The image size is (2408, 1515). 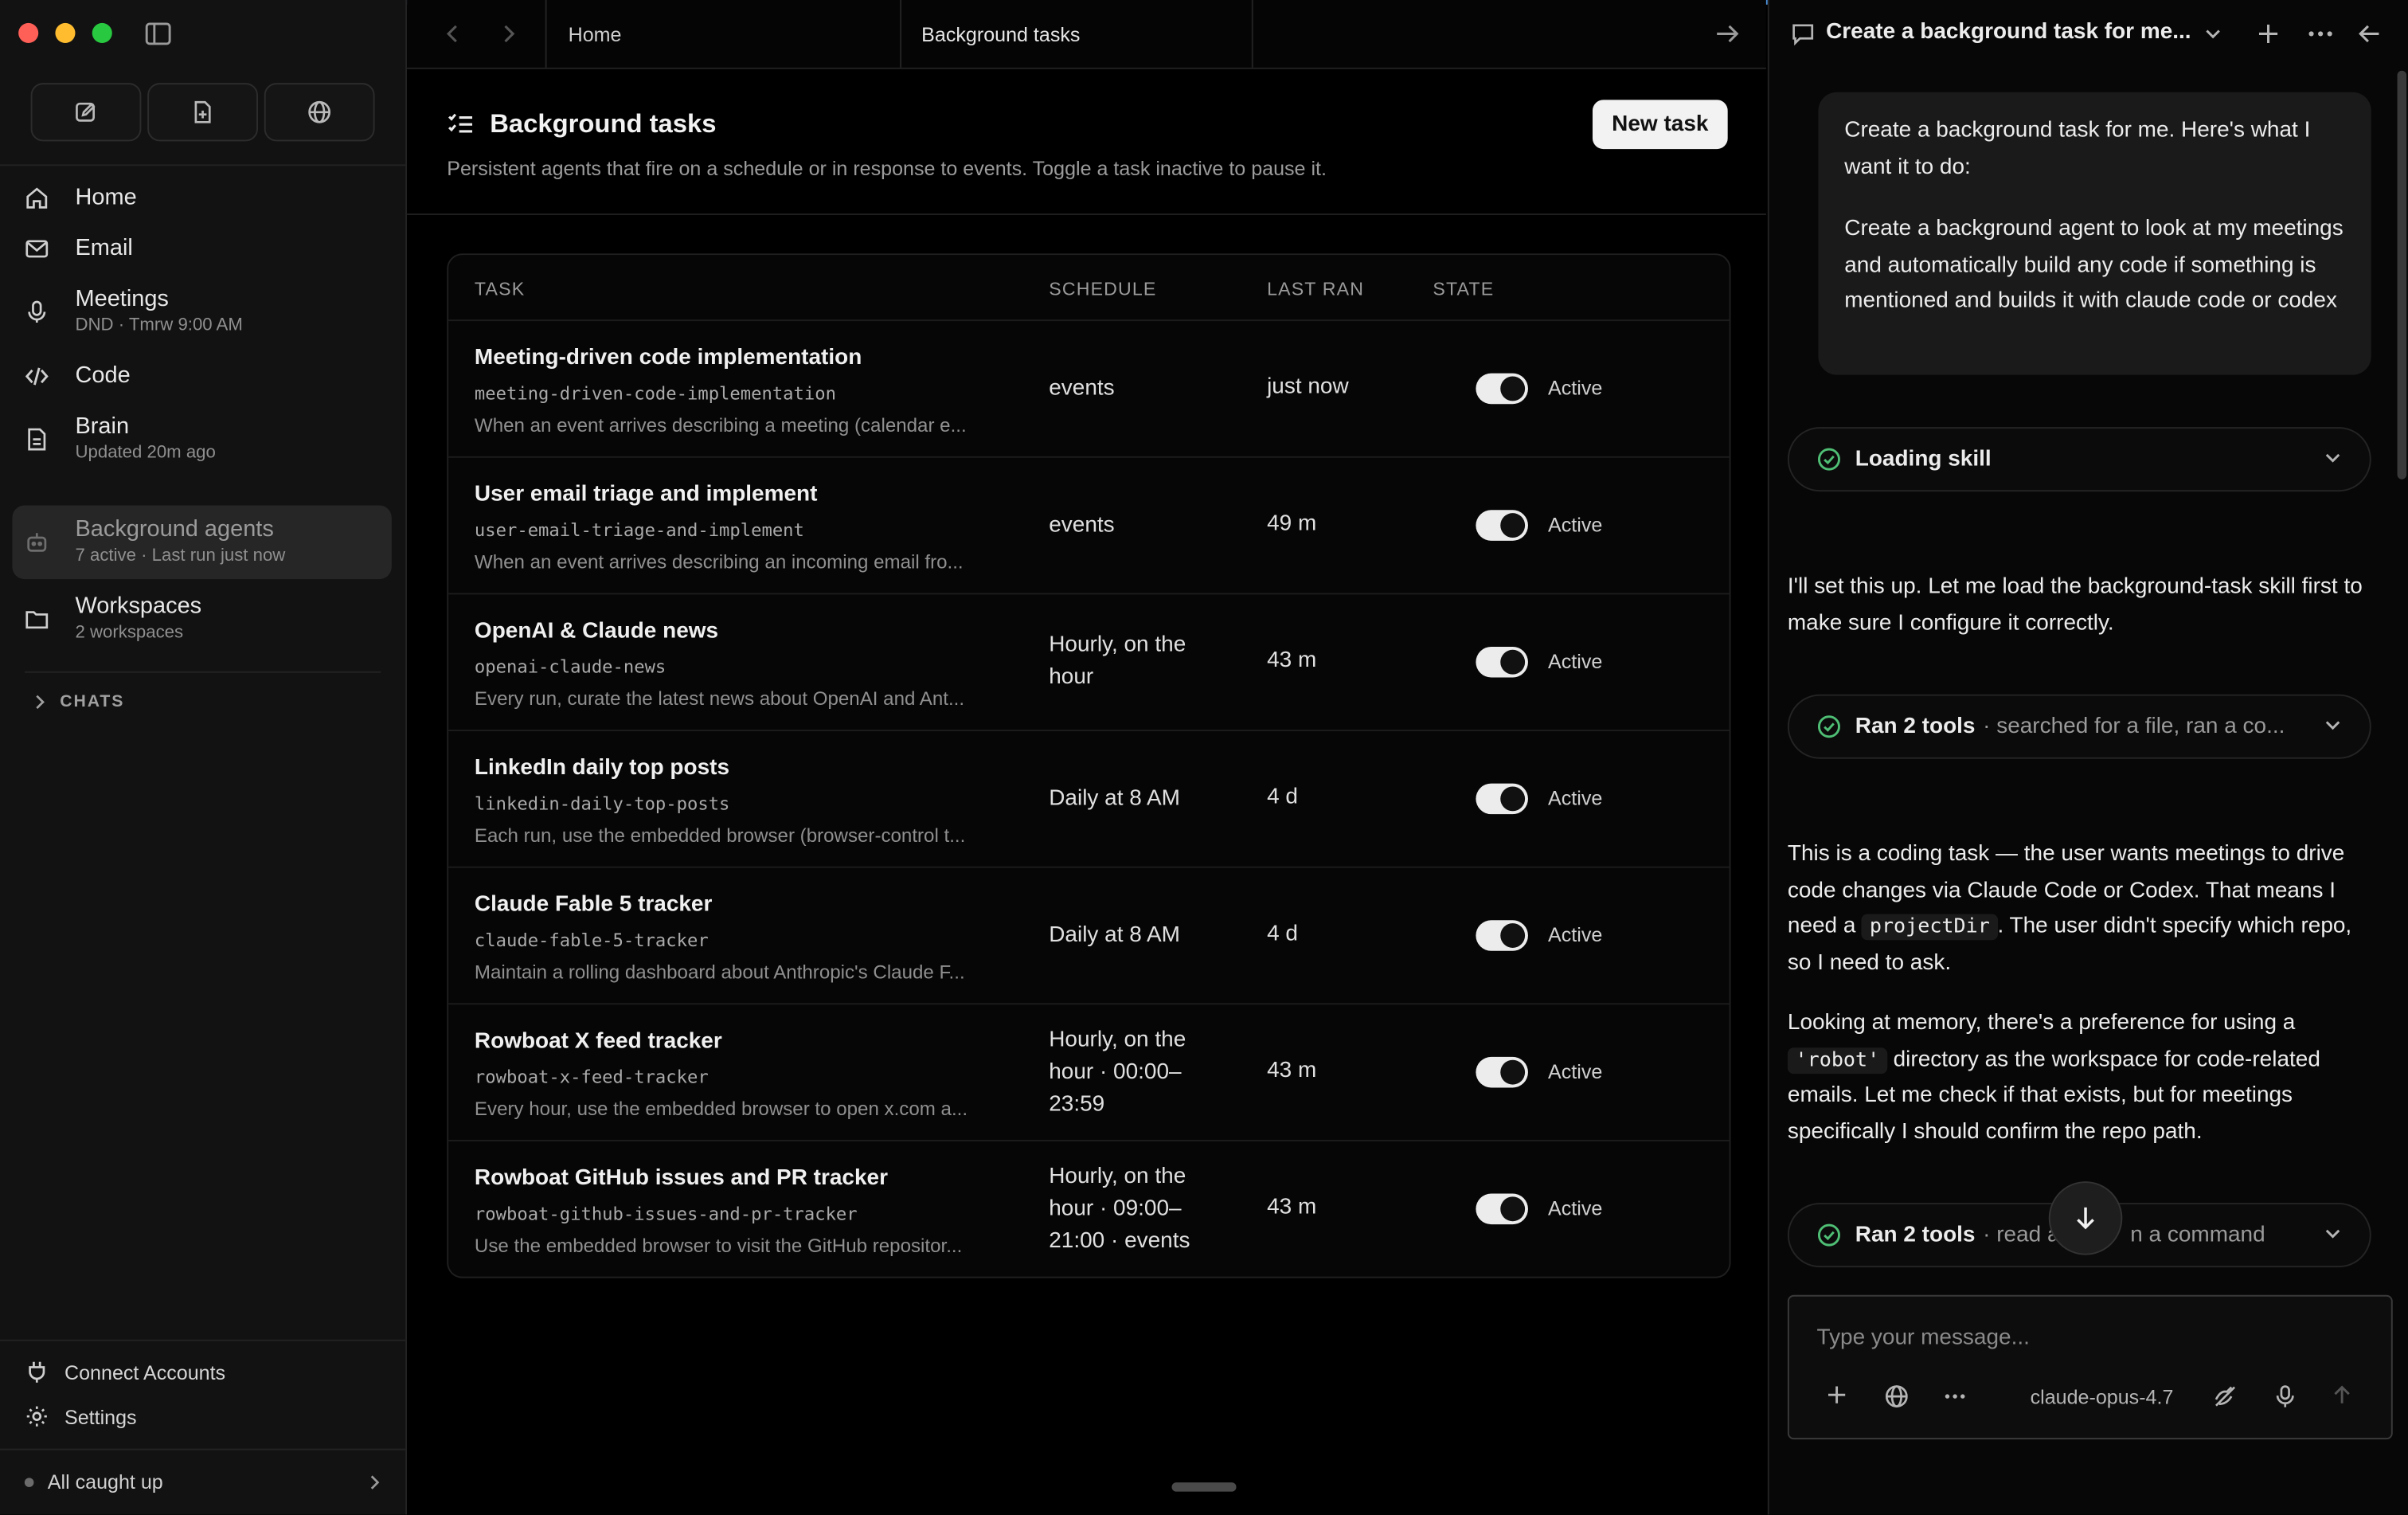 I want to click on arrow-down-icon, so click(x=2085, y=1219).